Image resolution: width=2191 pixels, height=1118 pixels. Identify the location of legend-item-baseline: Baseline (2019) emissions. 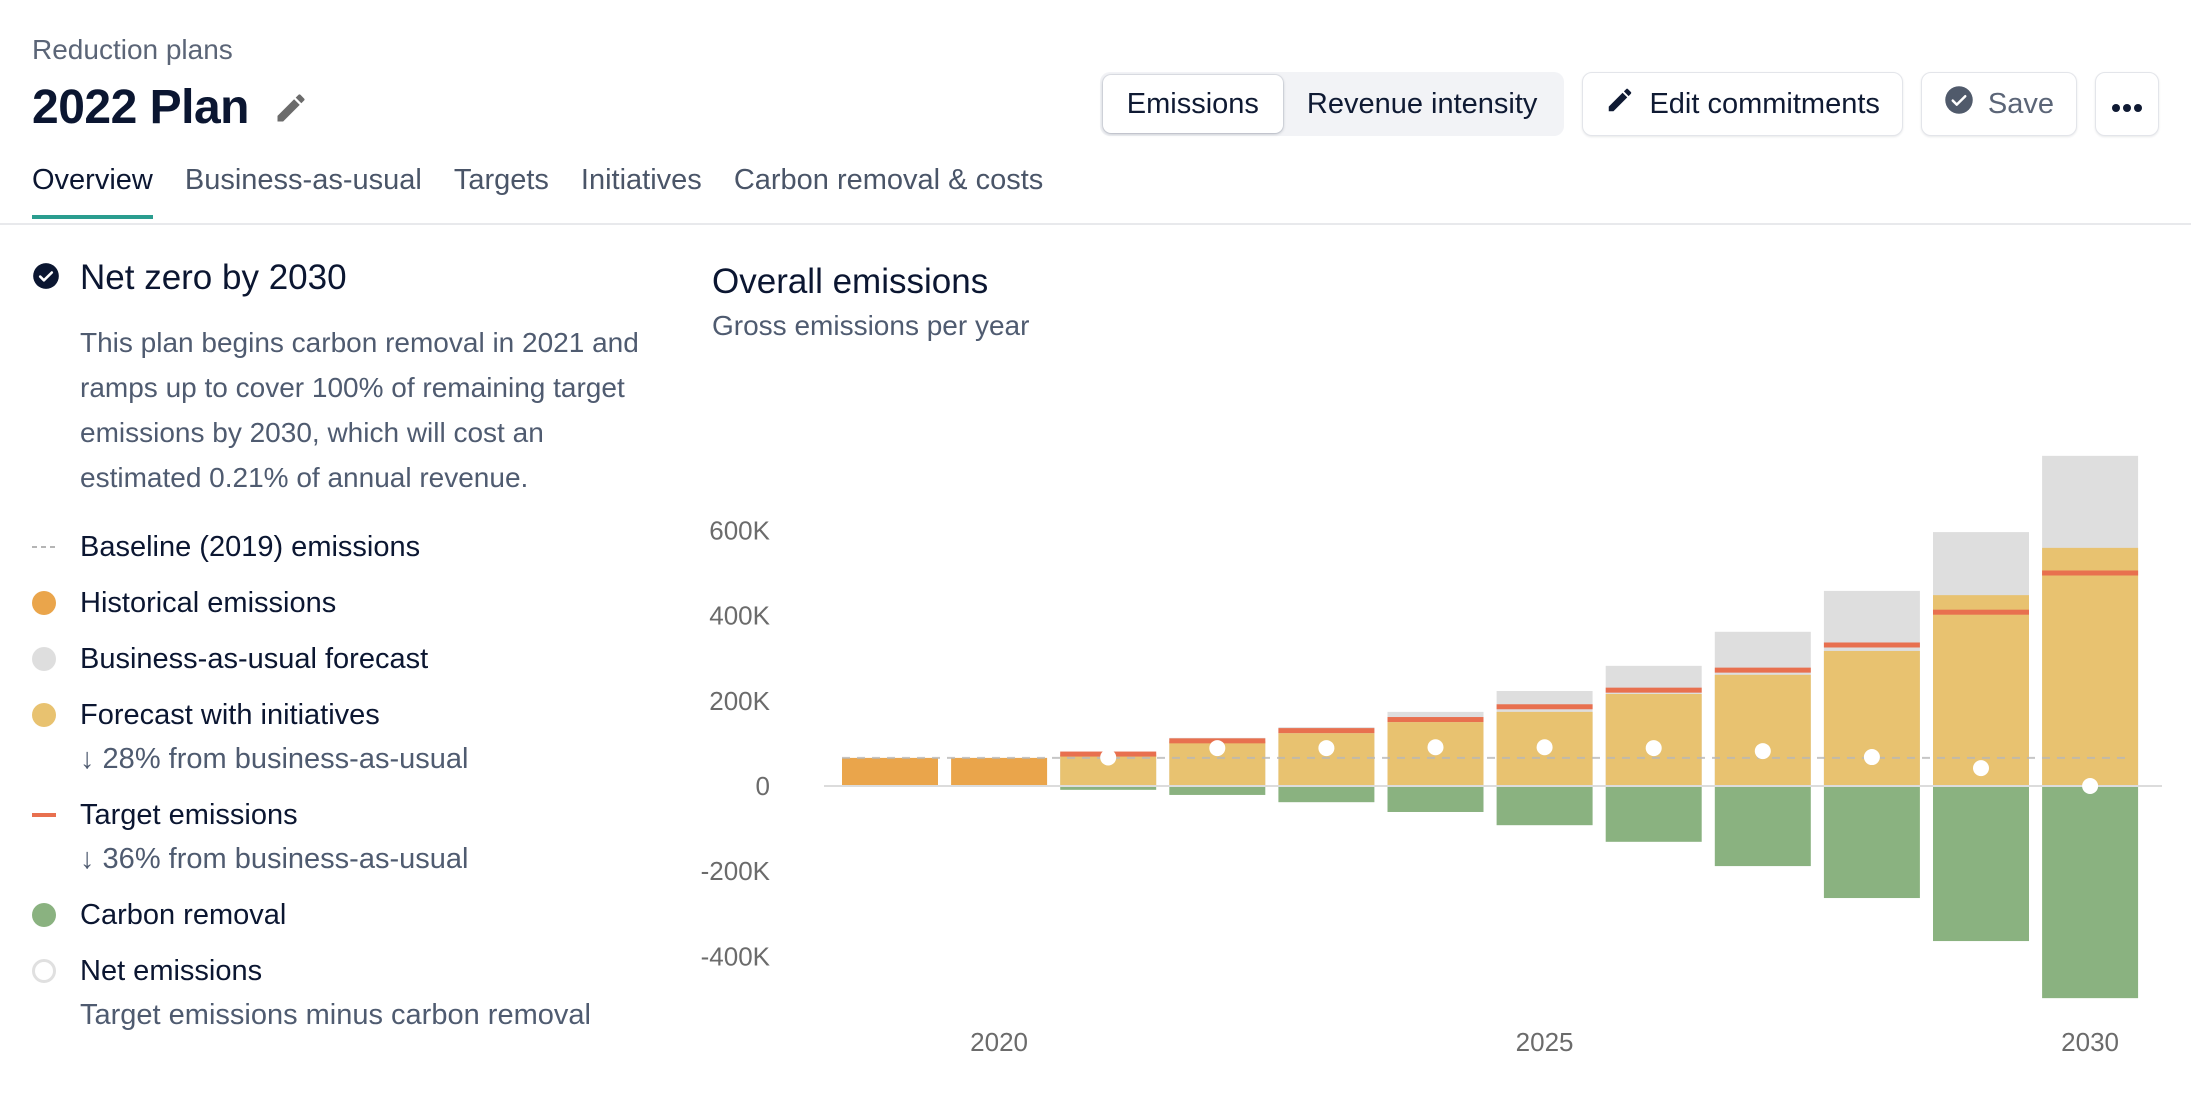
(342, 547).